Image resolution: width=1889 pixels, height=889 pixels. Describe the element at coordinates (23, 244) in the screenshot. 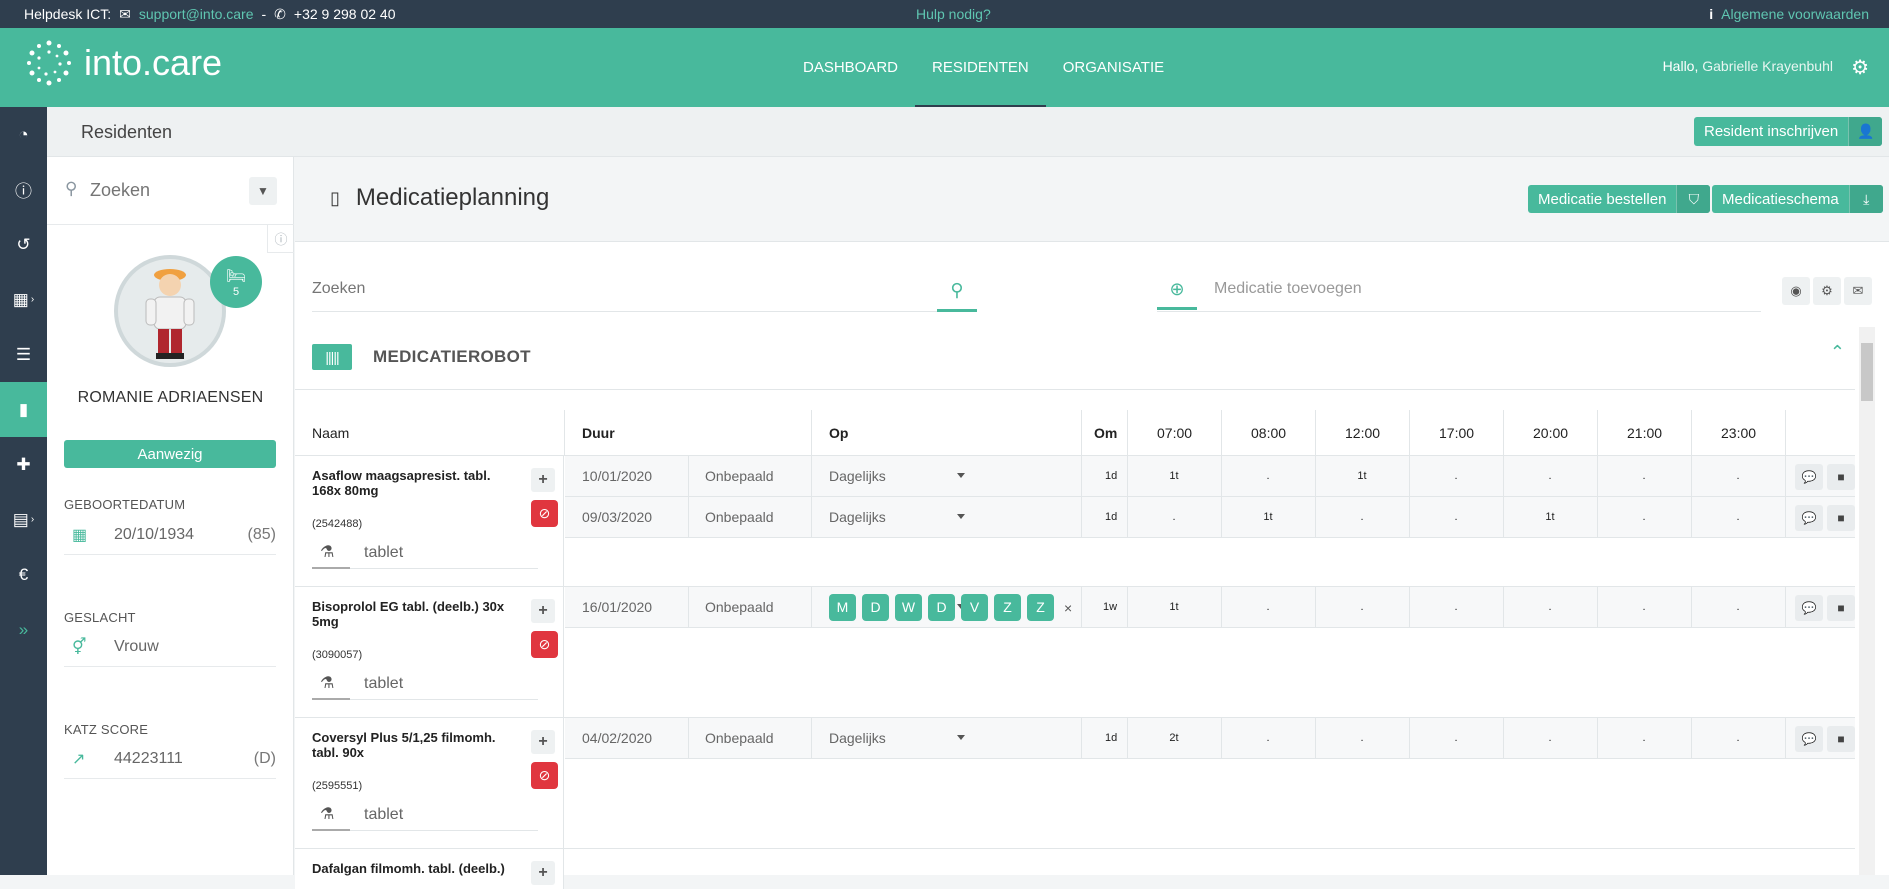

I see `history-icon: ↺` at that location.